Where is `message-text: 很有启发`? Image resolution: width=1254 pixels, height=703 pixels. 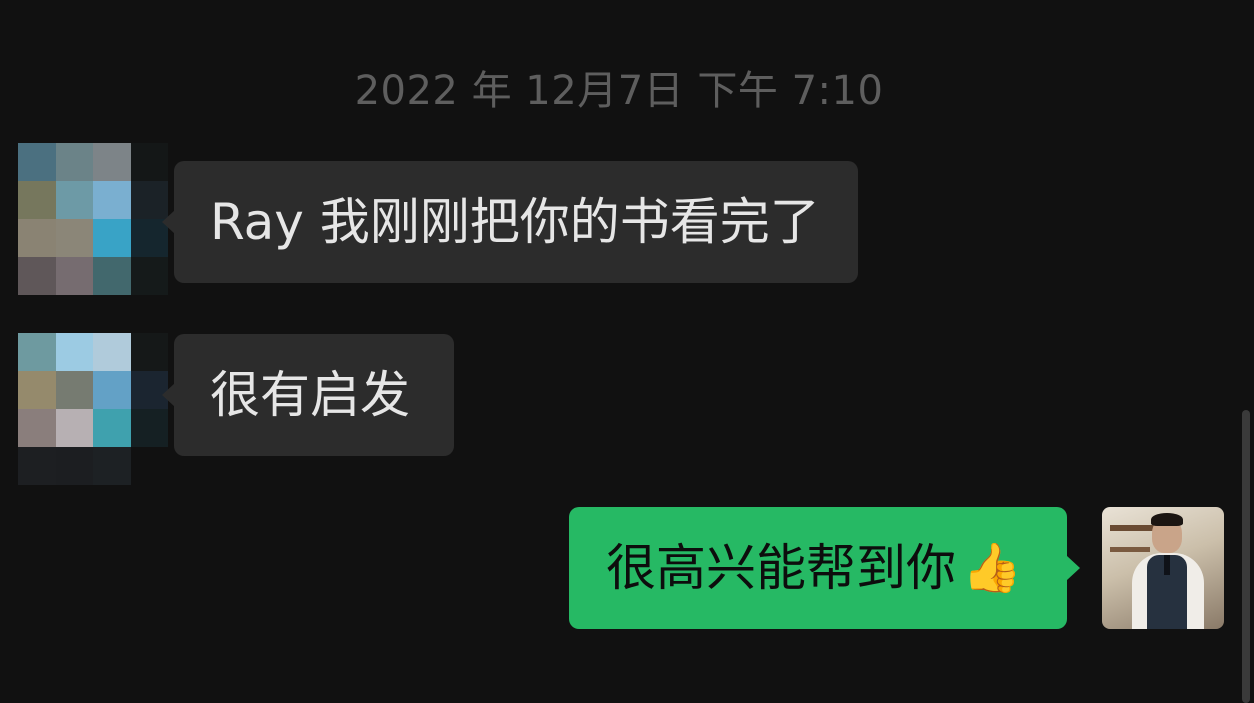
message-text: 很有启发 is located at coordinates (310, 395).